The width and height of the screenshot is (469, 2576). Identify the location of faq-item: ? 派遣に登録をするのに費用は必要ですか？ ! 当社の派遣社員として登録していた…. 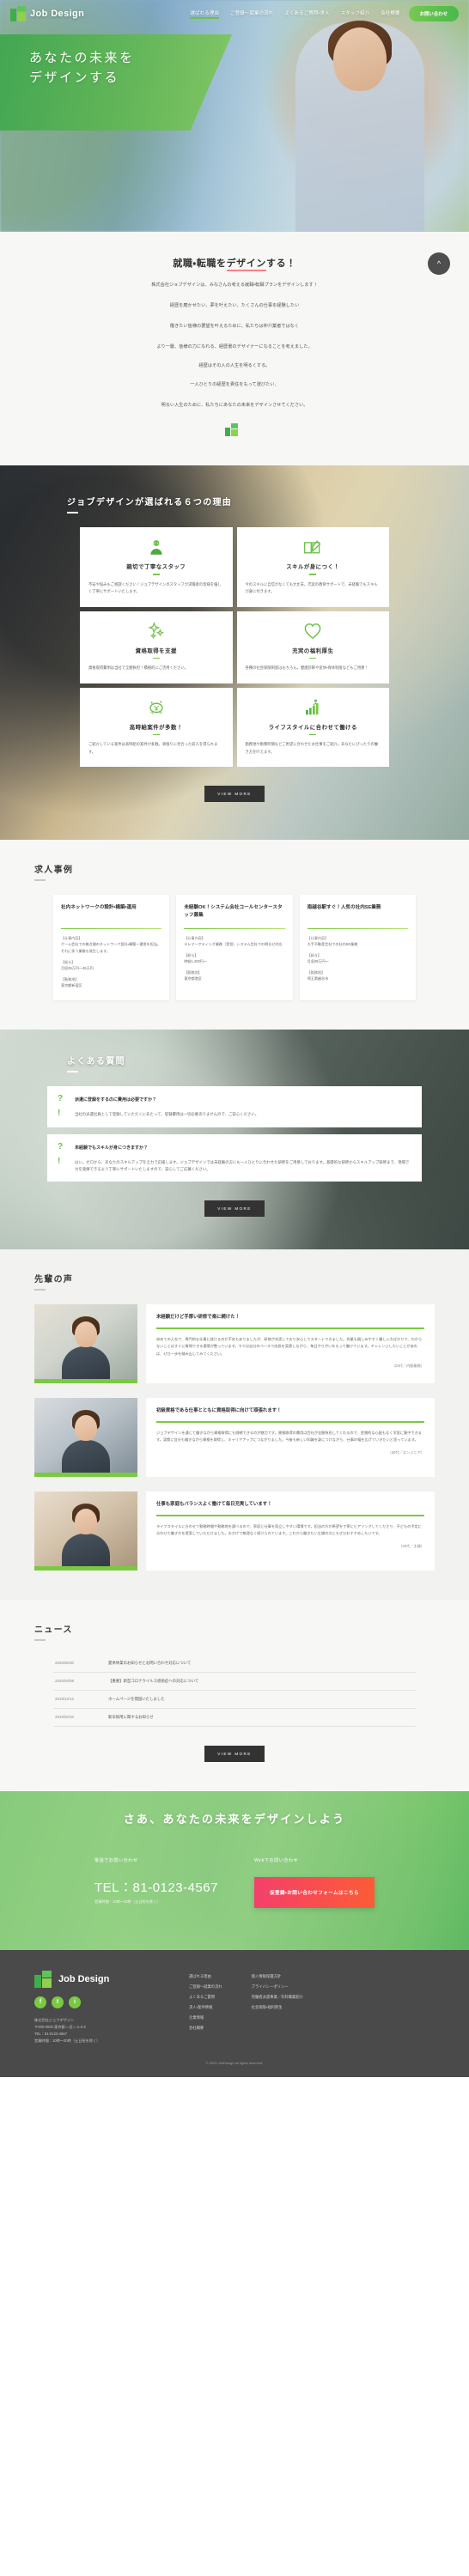
(234, 1107).